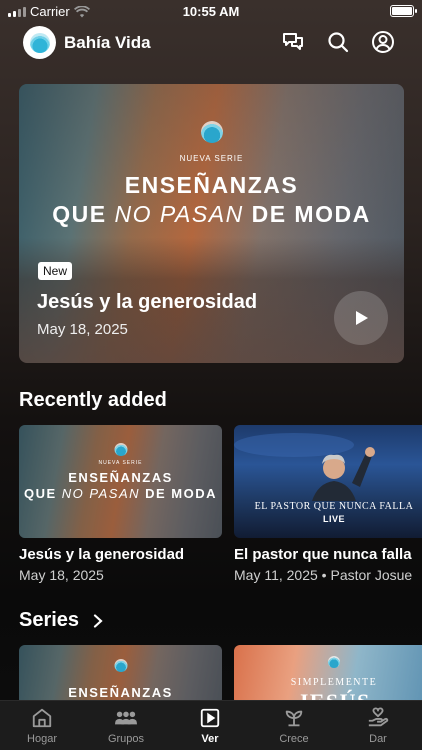  What do you see at coordinates (333, 519) in the screenshot?
I see `thumbnail-overlay-sub: LIVE` at bounding box center [333, 519].